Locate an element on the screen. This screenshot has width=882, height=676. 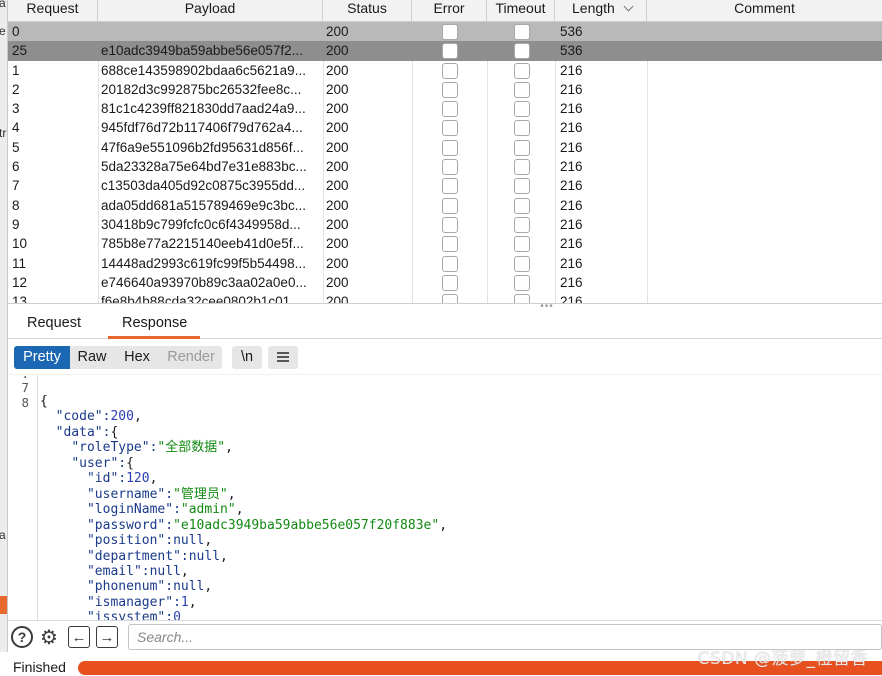
table-row: 12 e746640a93970b89c3aa02a0e0... 200 216 is located at coordinates (445, 282).